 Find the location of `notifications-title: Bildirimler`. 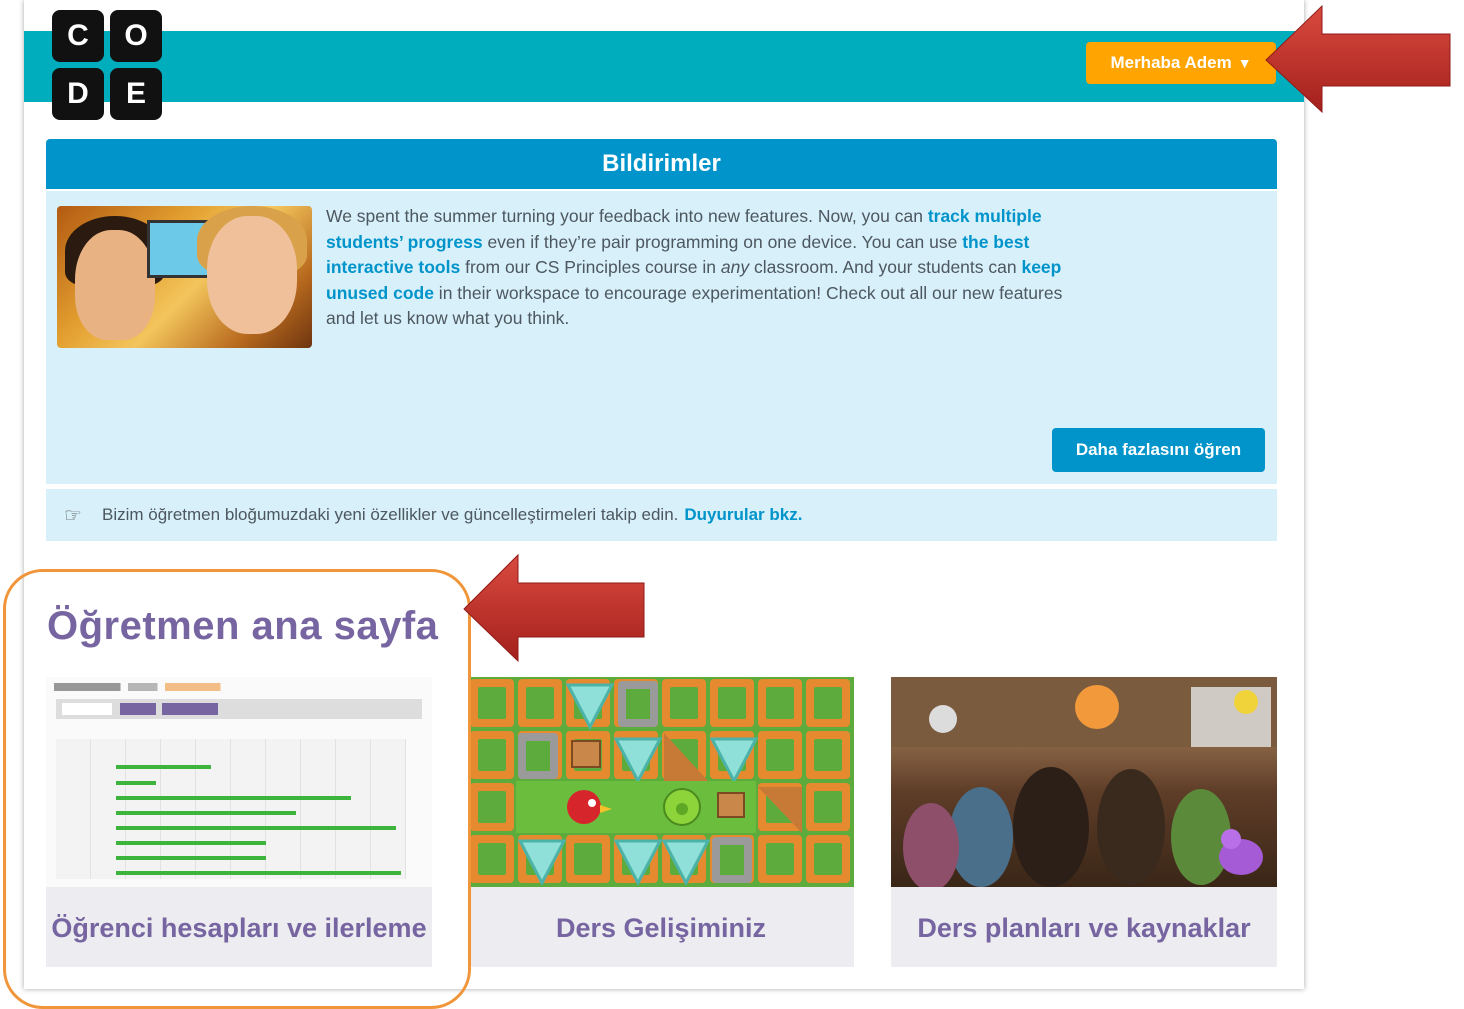

notifications-title: Bildirimler is located at coordinates (661, 163).